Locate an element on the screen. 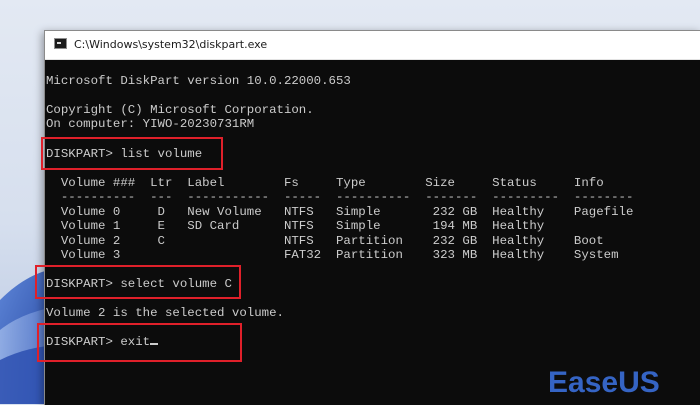 The image size is (700, 405). easeus-logo-text: EaseUS is located at coordinates (604, 382).